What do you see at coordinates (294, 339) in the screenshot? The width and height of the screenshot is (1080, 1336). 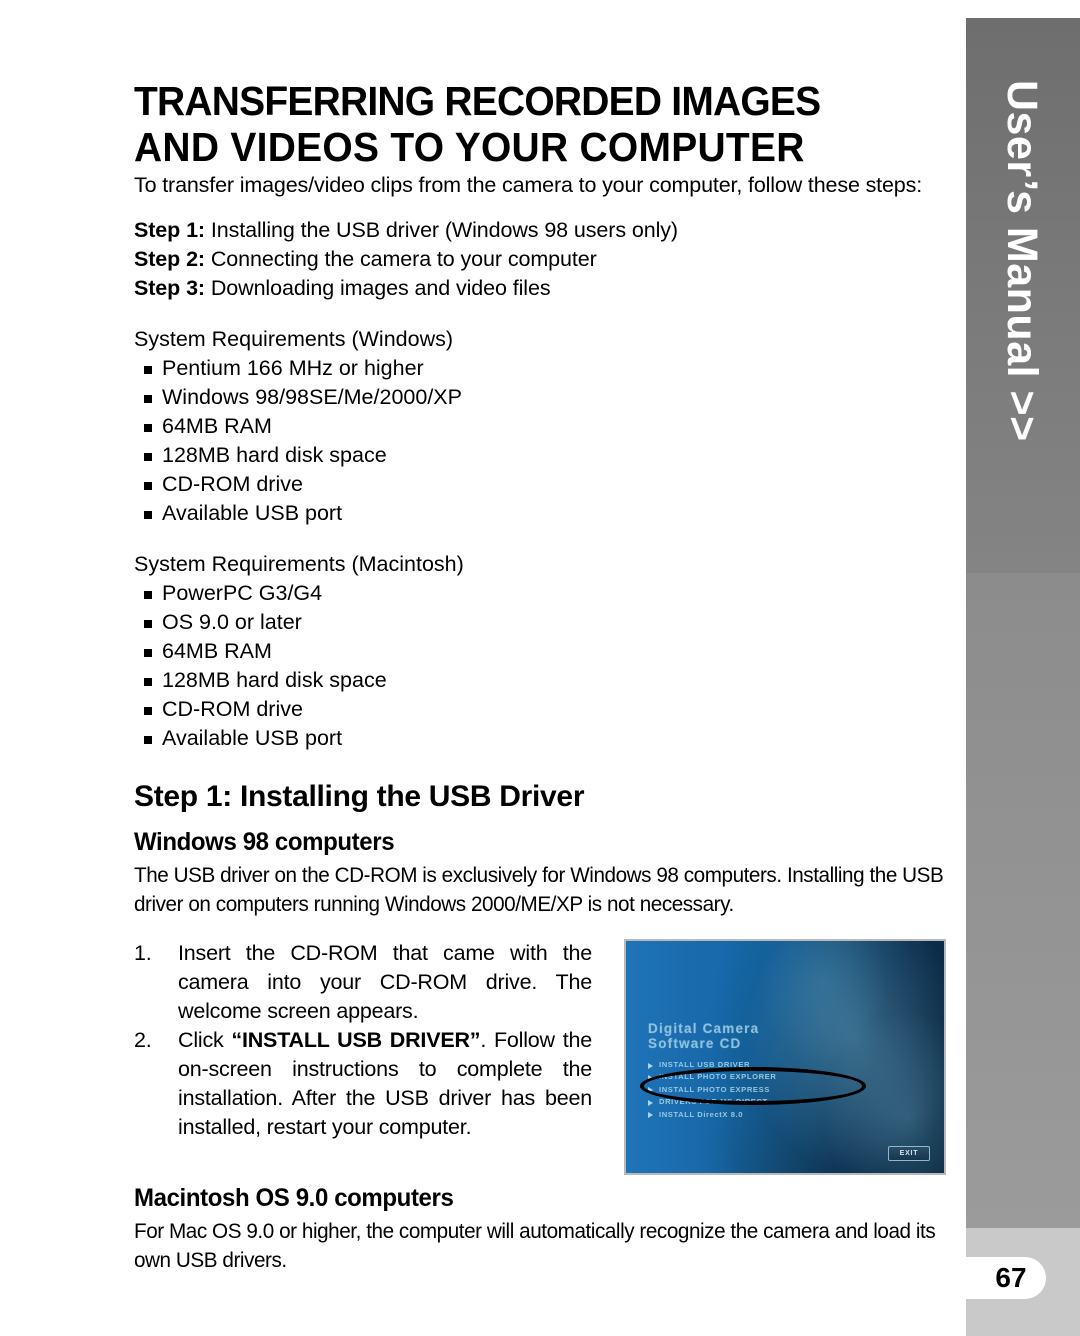 I see `requirements-windows-title: System Requirements (Windows)` at bounding box center [294, 339].